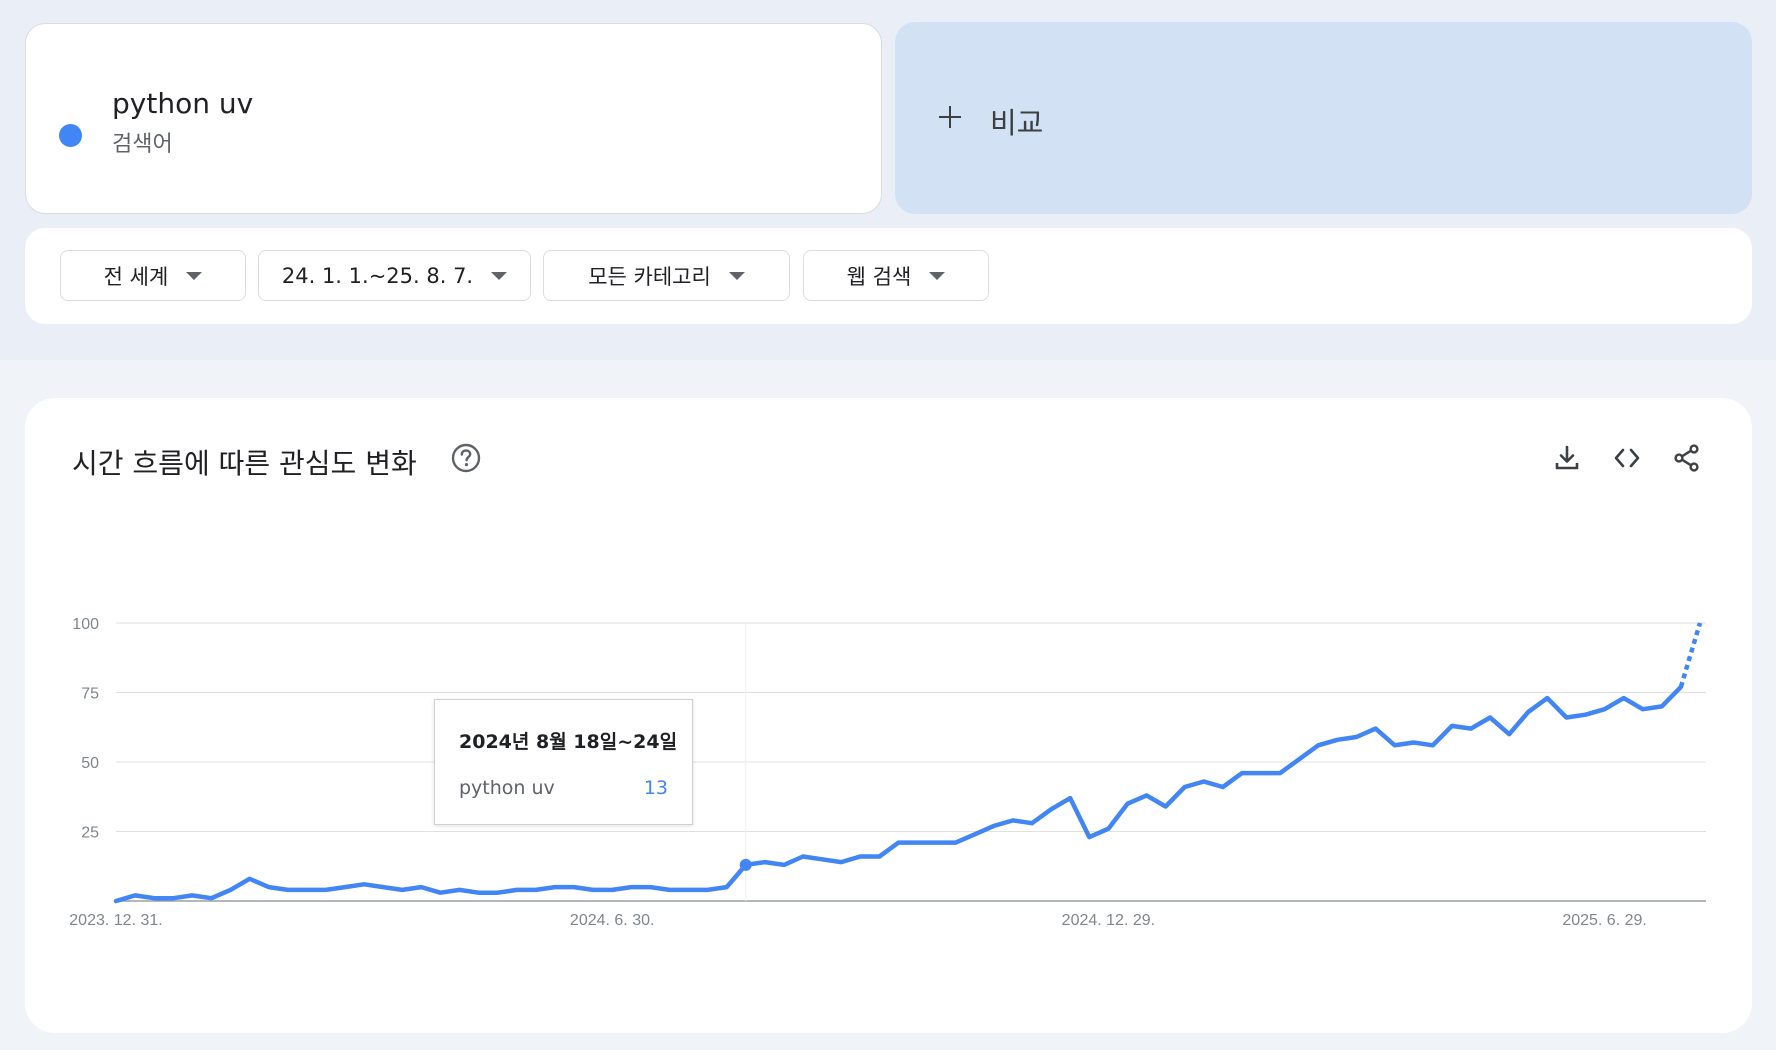 The width and height of the screenshot is (1776, 1050). What do you see at coordinates (1323, 118) in the screenshot?
I see `compare-button: 비교` at bounding box center [1323, 118].